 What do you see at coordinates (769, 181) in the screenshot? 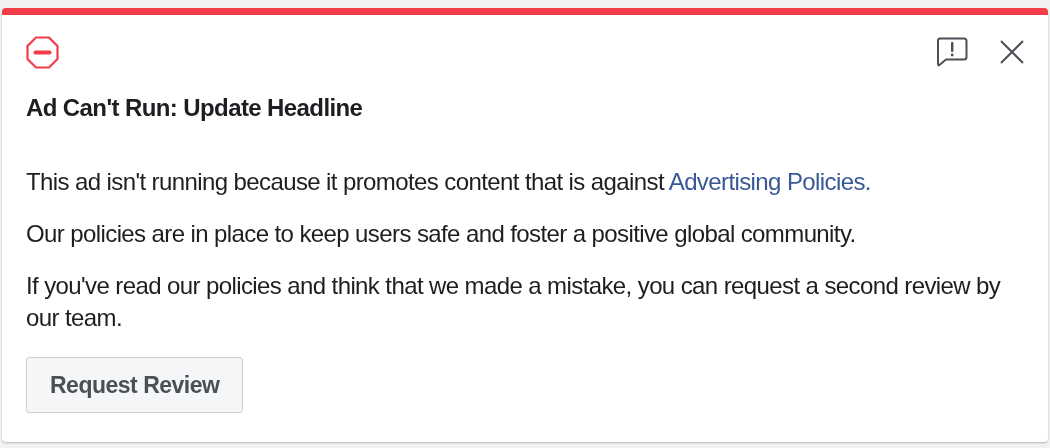
I see `policies-link: Advertising Policies.` at bounding box center [769, 181].